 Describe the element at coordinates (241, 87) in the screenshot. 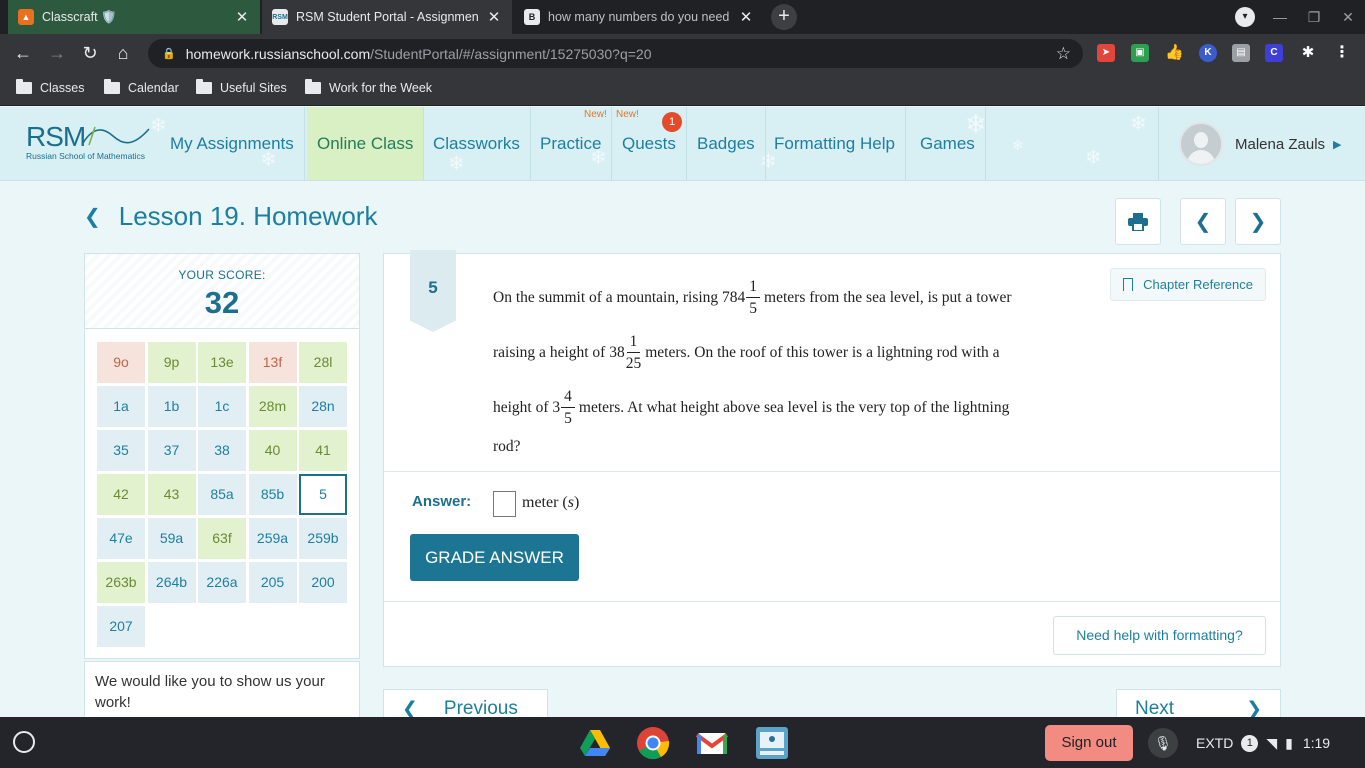

I see `bookmark-useful-sites: Useful Sites` at that location.